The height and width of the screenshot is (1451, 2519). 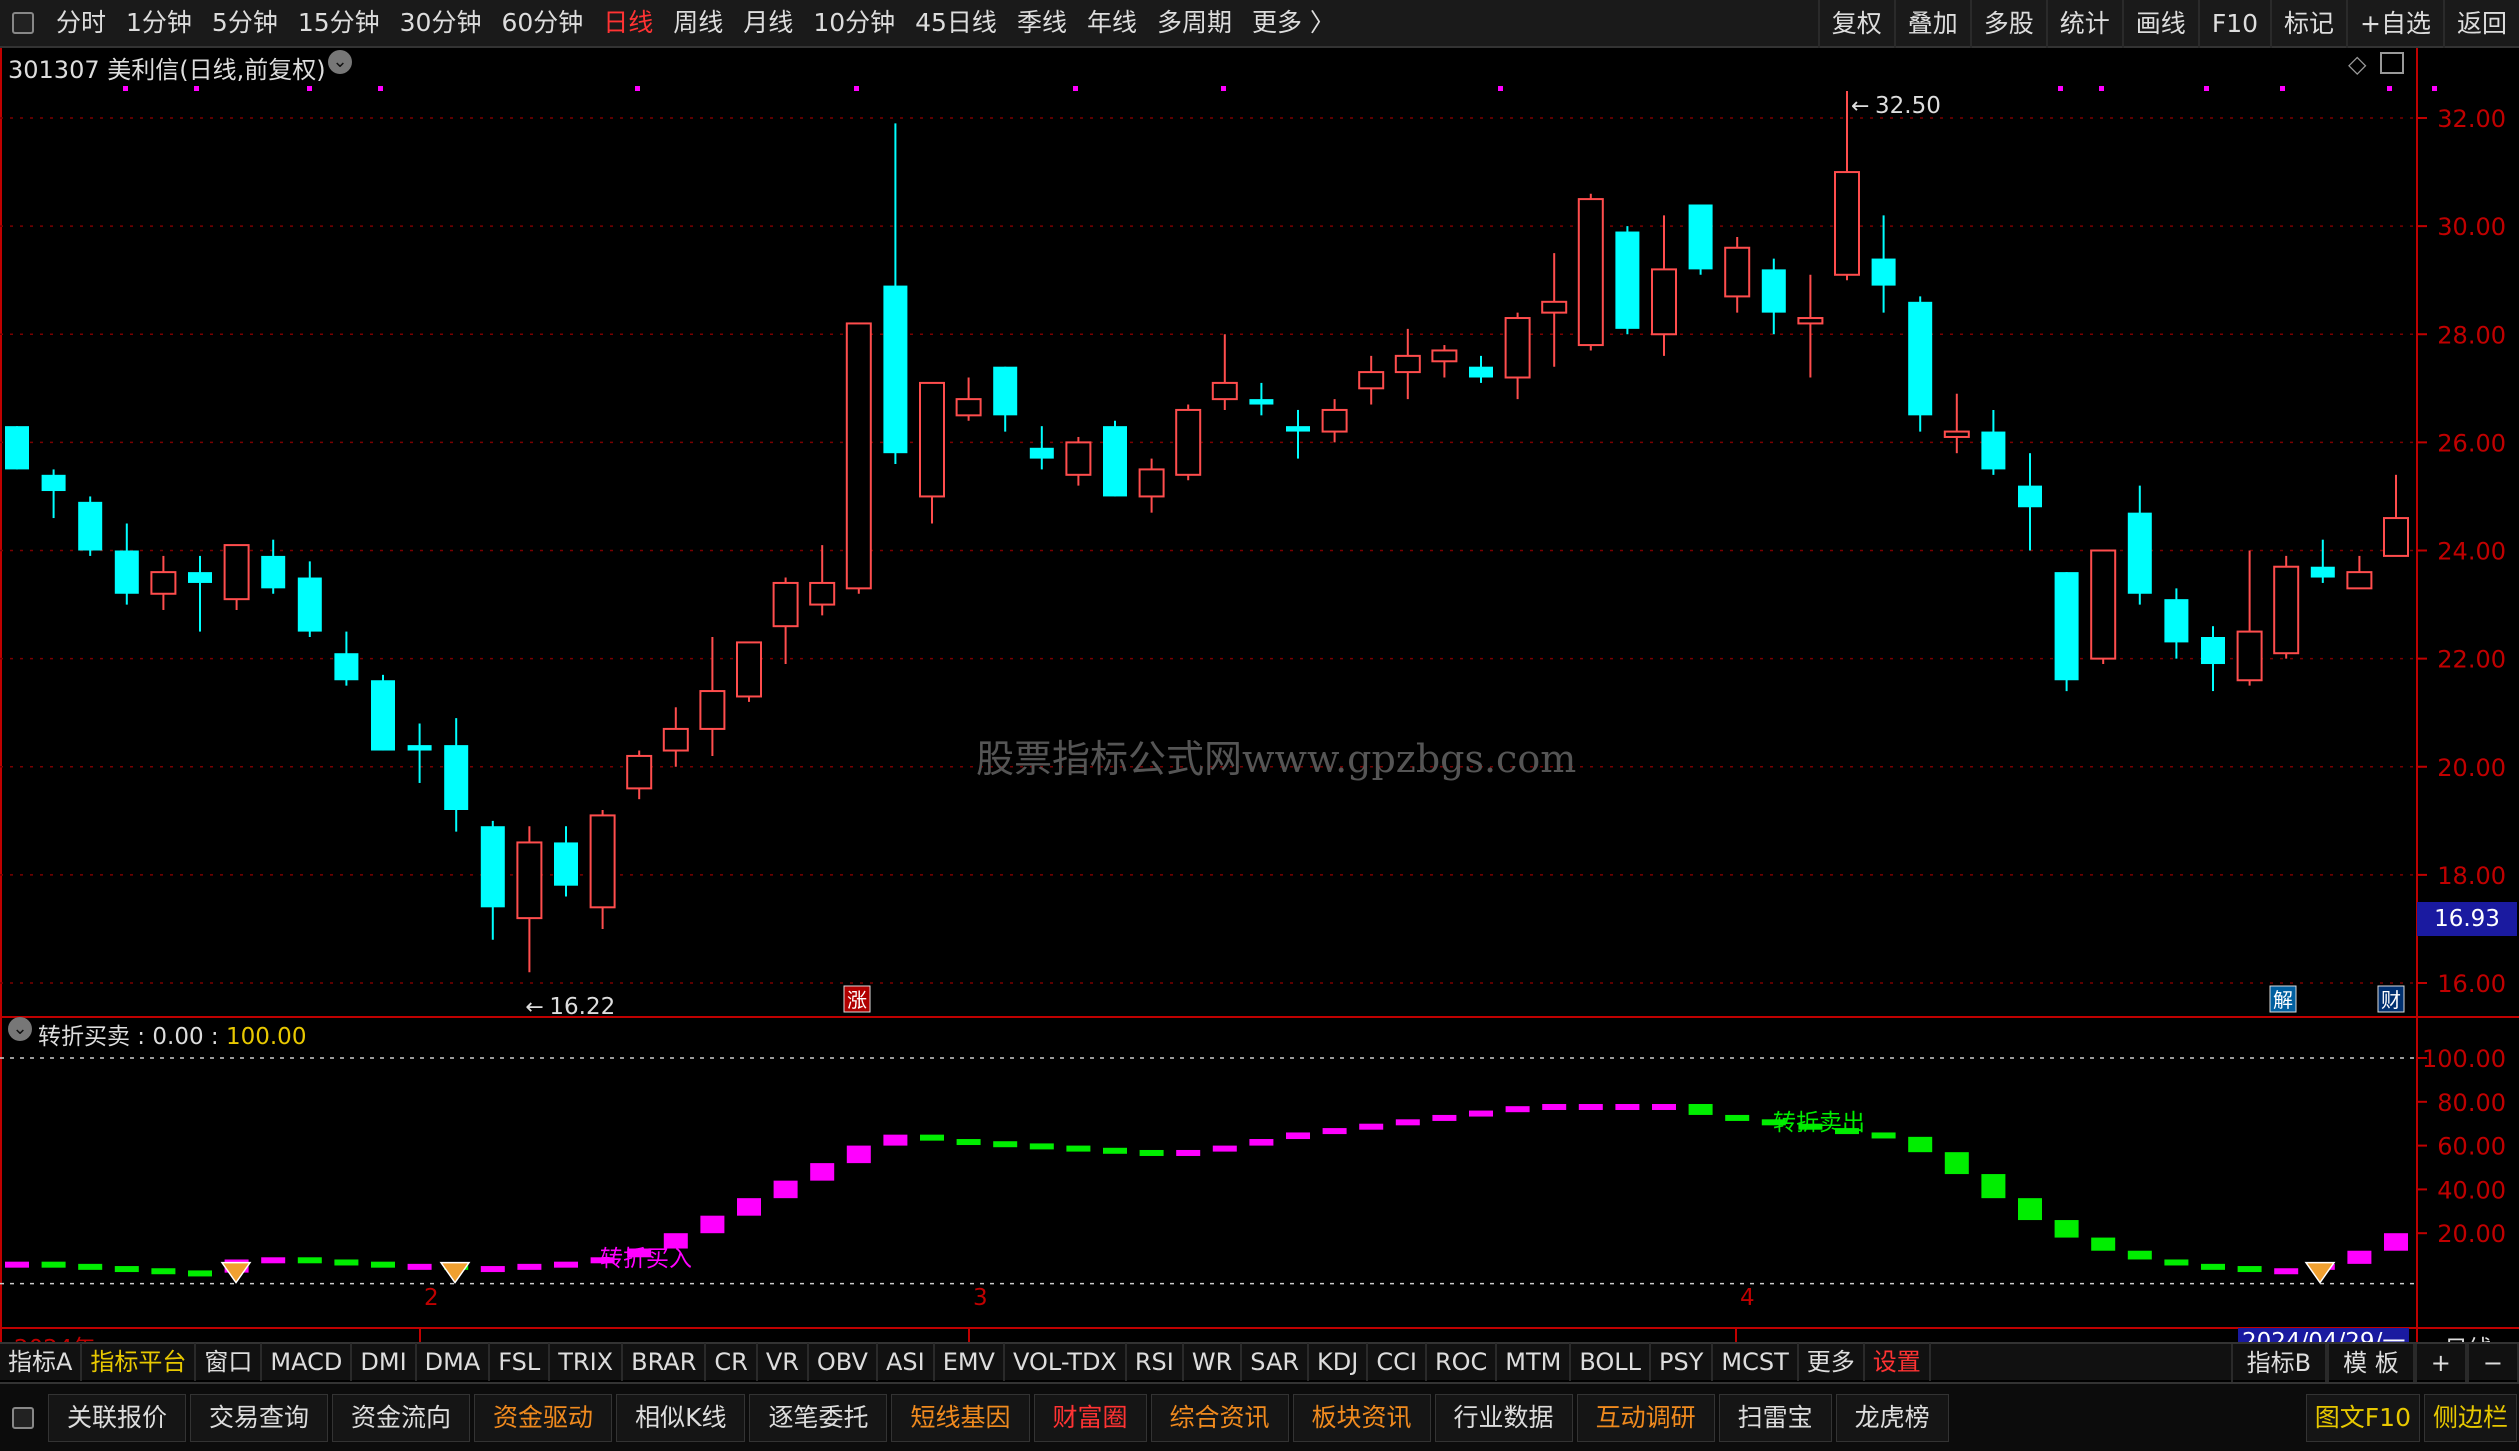 What do you see at coordinates (1892, 1417) in the screenshot?
I see `function-button-13: 龙虎榜` at bounding box center [1892, 1417].